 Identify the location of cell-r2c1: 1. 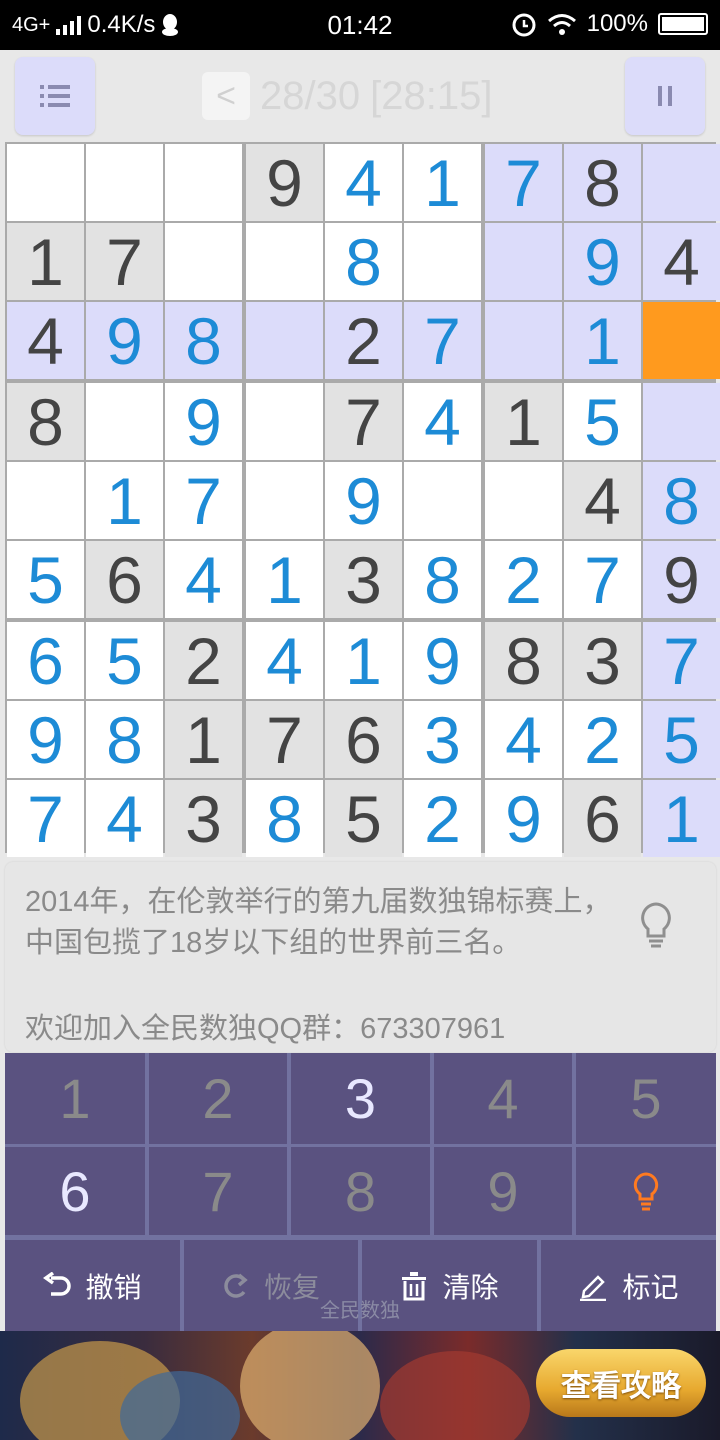
(45, 261).